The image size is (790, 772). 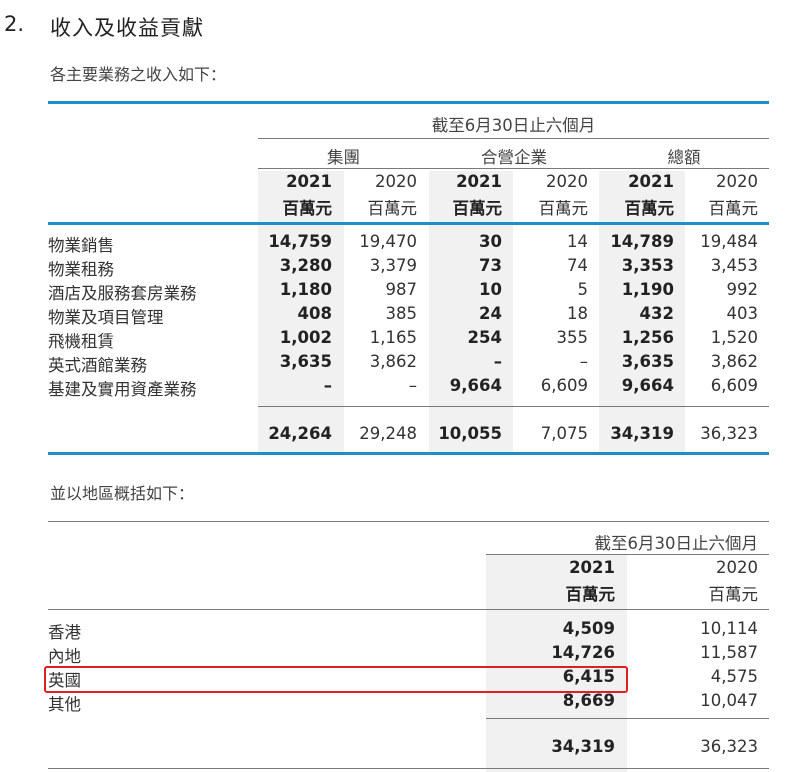 What do you see at coordinates (734, 337) in the screenshot?
I see `table1-cell: 1,520` at bounding box center [734, 337].